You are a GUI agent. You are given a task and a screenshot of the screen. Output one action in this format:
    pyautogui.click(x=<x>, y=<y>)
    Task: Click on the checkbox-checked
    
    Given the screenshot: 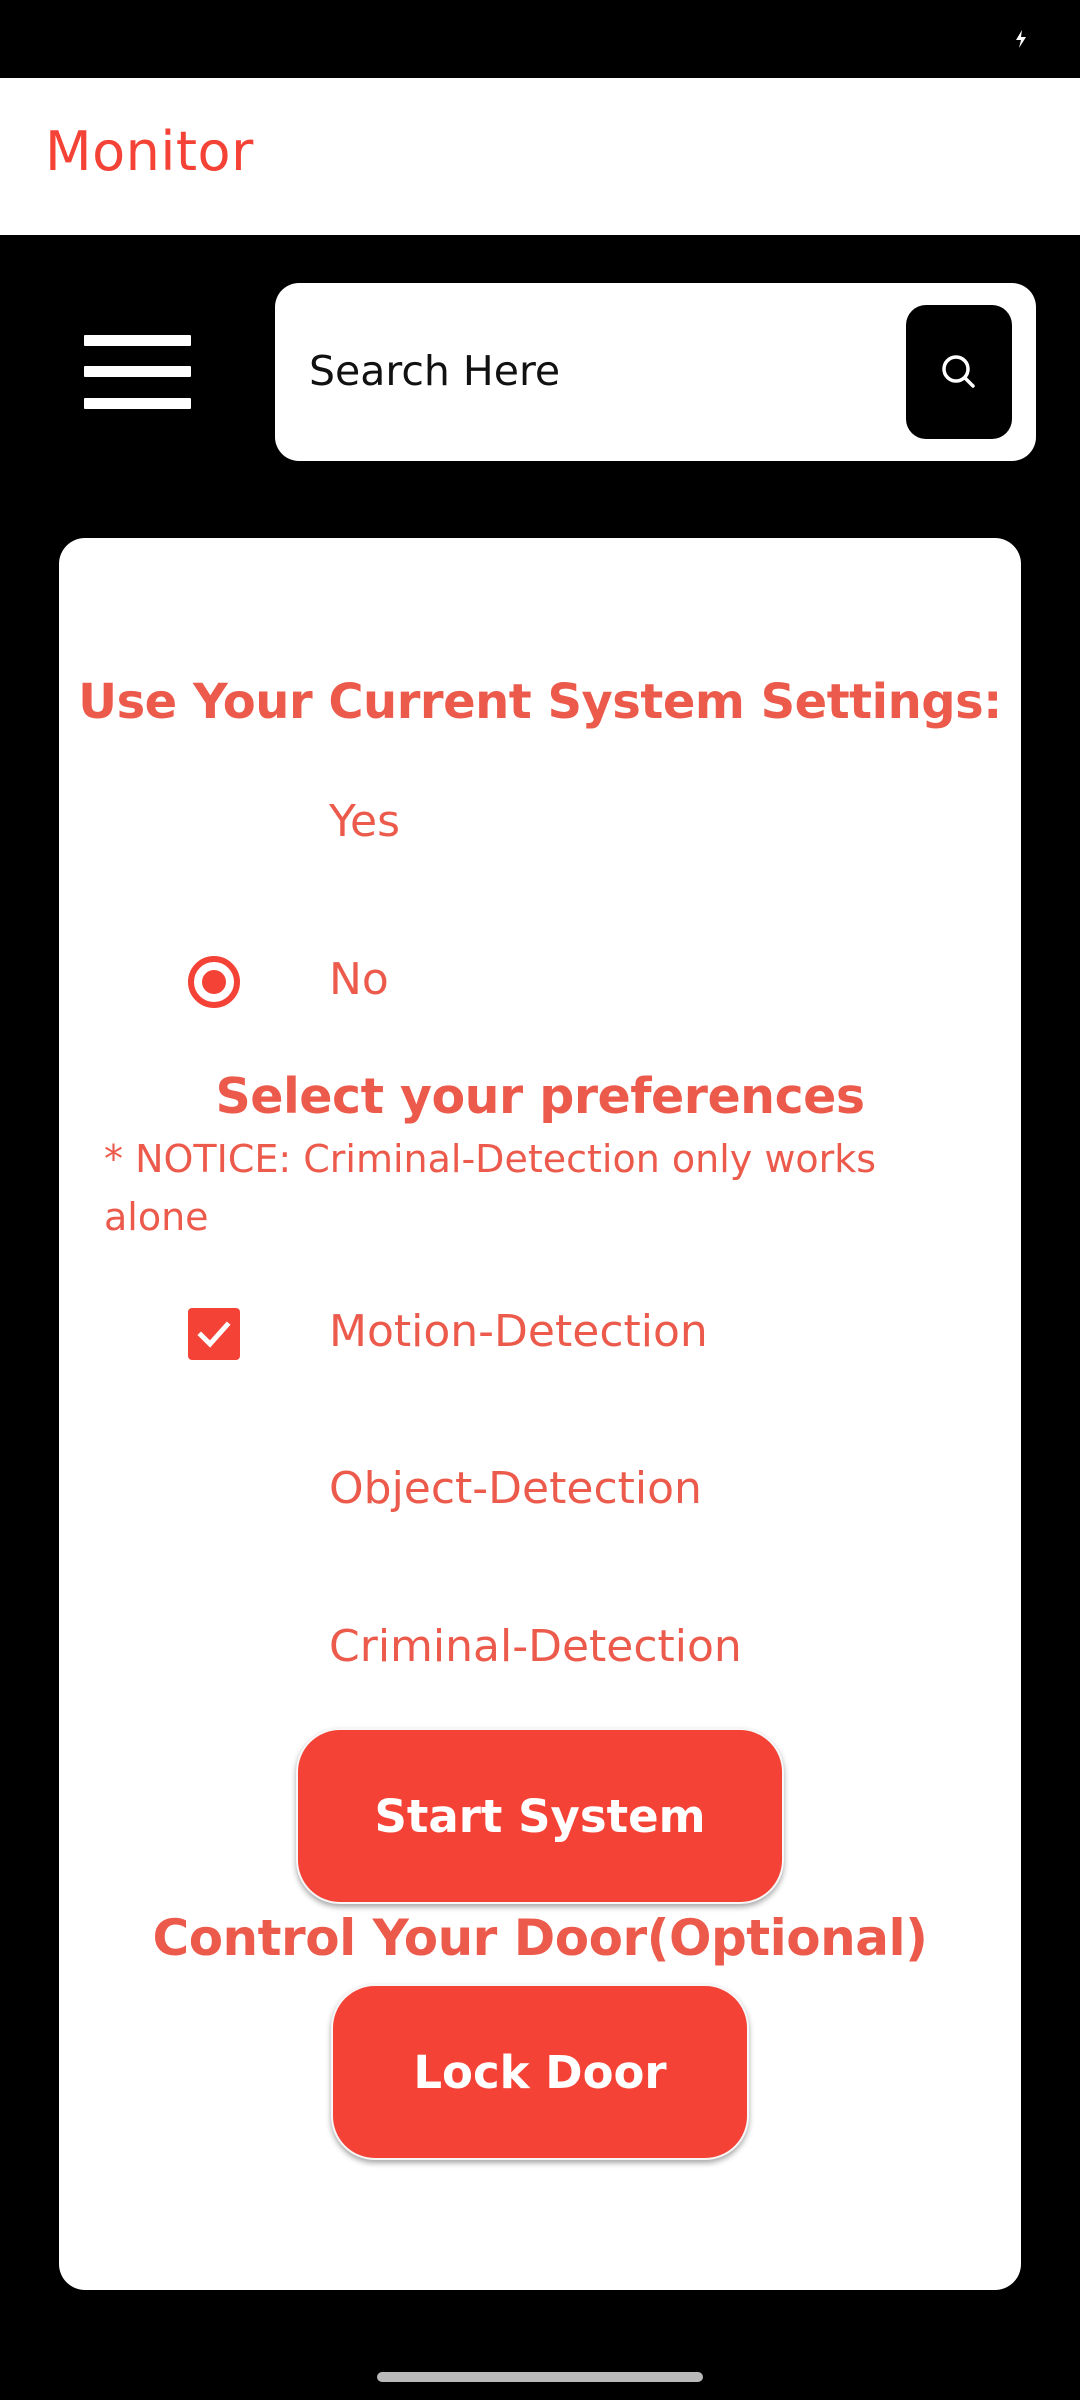 What is the action you would take?
    pyautogui.click(x=214, y=1334)
    